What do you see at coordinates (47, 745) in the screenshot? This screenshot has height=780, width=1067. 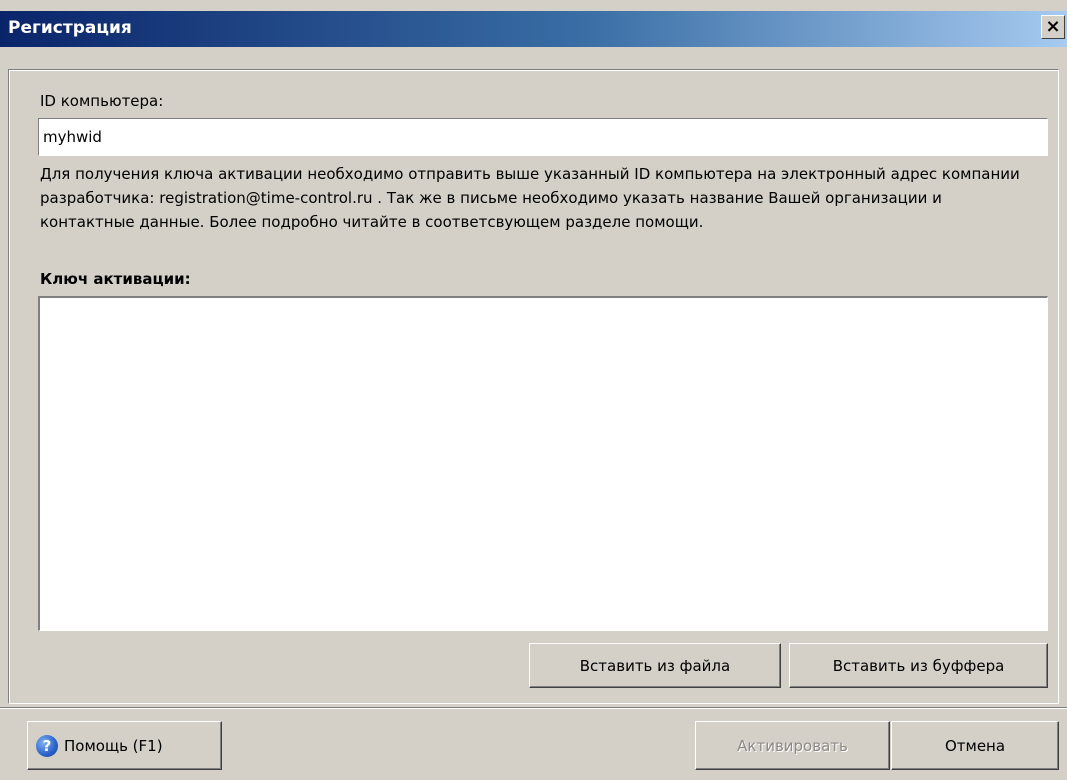 I see `help-icon: ?` at bounding box center [47, 745].